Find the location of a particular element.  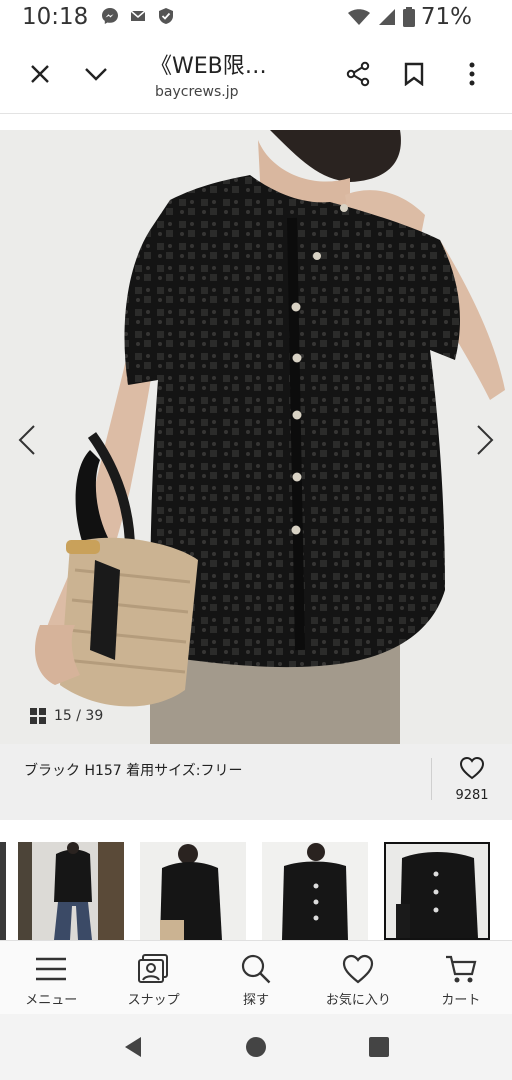

nav-menu: メニュー is located at coordinates (51, 977).